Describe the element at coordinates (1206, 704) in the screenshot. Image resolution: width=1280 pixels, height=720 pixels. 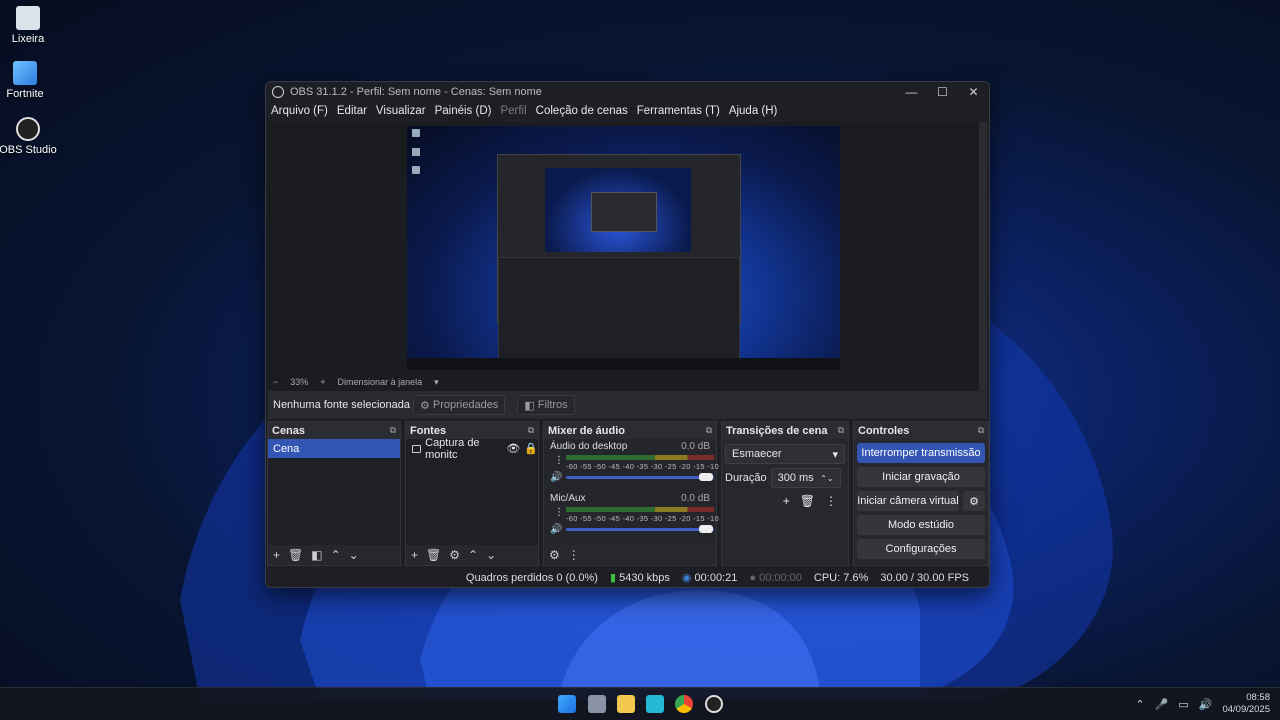
I see `volume-icon: 🔊` at that location.